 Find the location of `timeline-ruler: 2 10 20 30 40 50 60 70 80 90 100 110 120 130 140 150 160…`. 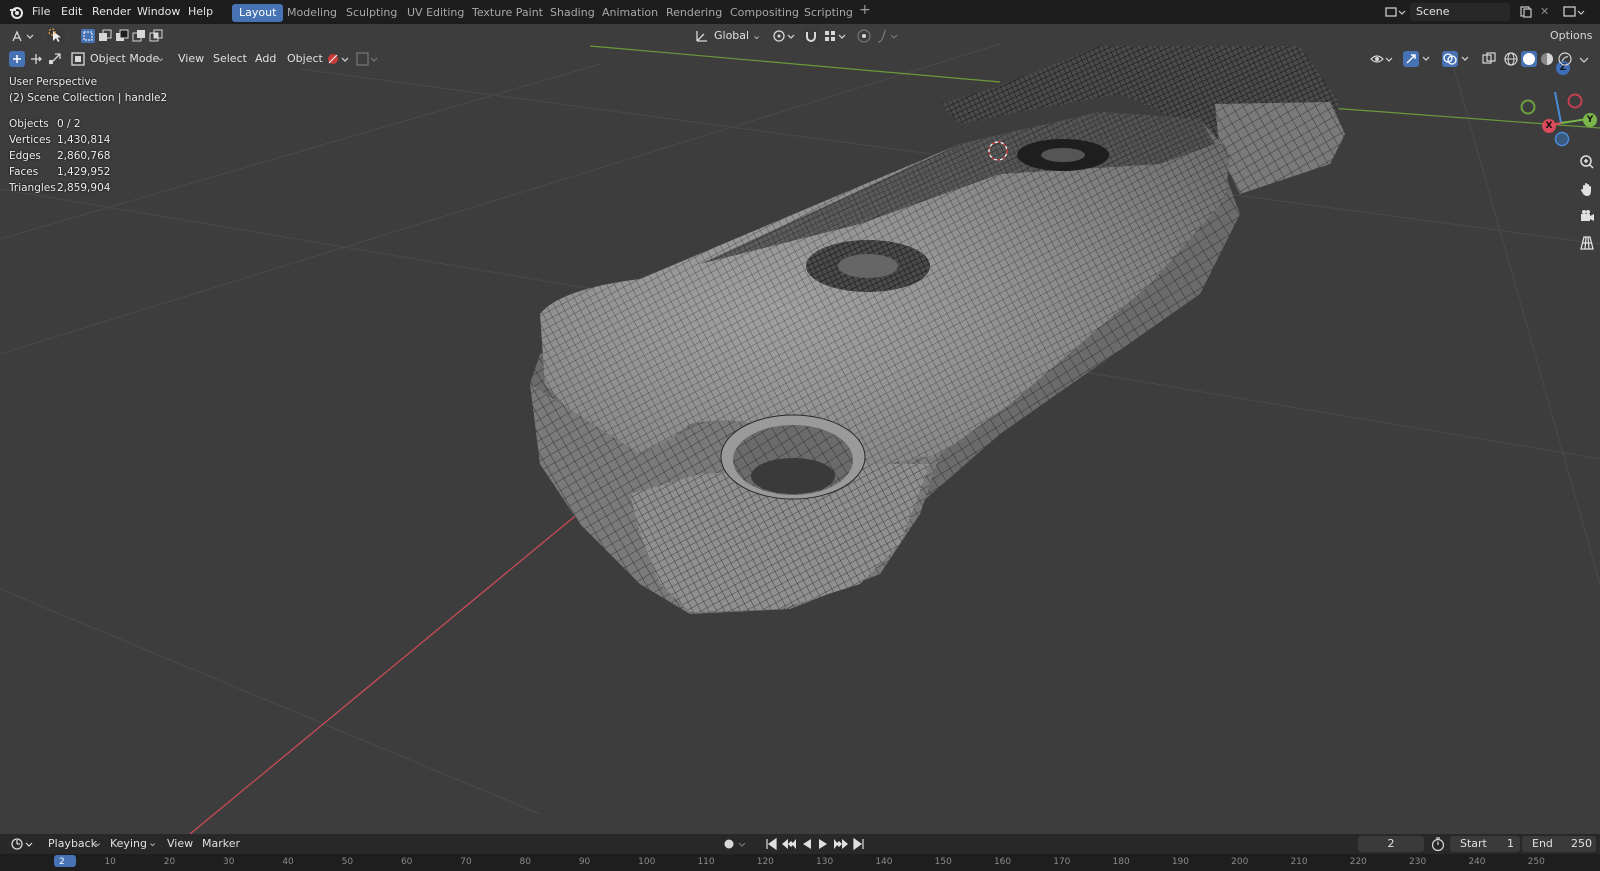

timeline-ruler: 2 10 20 30 40 50 60 70 80 90 100 110 120 130 140 150 160… is located at coordinates (800, 862).